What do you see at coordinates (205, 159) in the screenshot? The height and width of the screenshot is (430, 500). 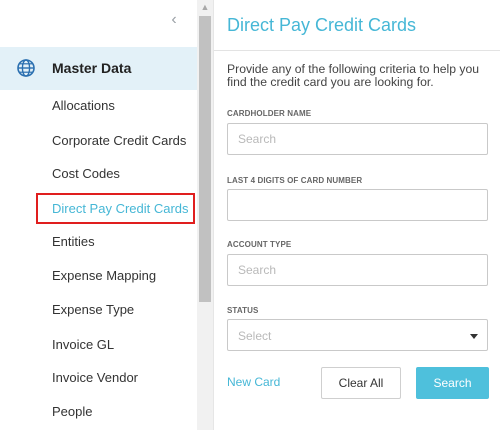 I see `scroll-thumb` at bounding box center [205, 159].